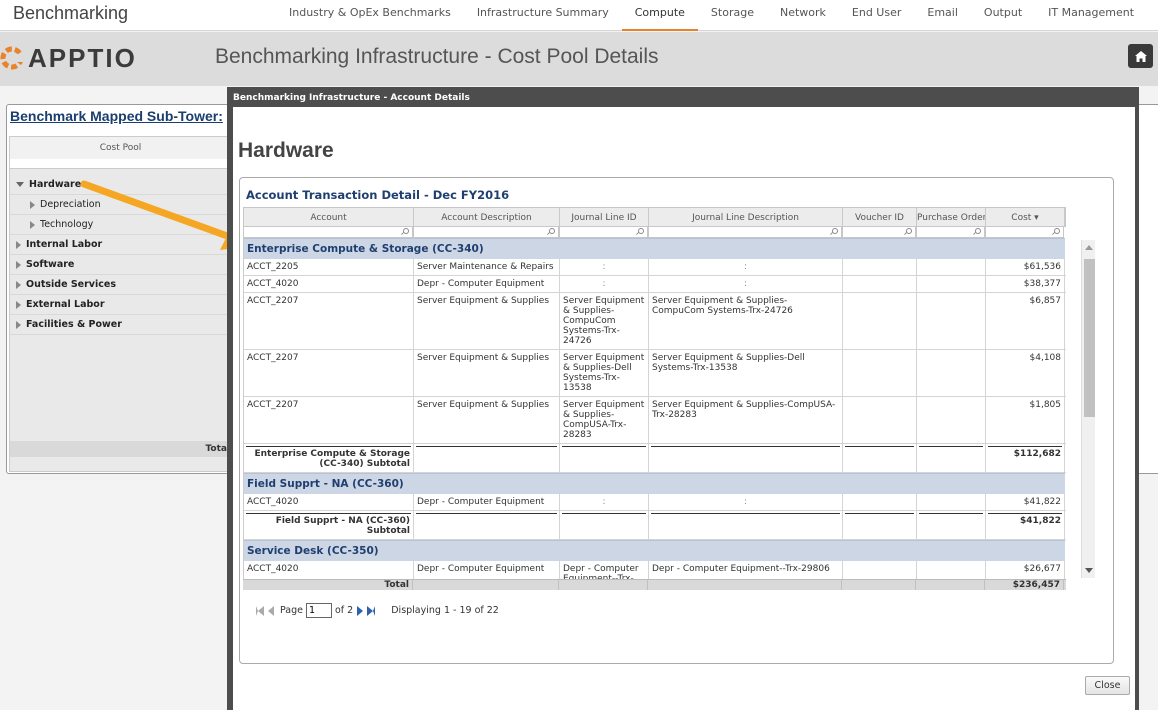  What do you see at coordinates (329, 373) in the screenshot?
I see `cell-account: ACCT_2207` at bounding box center [329, 373].